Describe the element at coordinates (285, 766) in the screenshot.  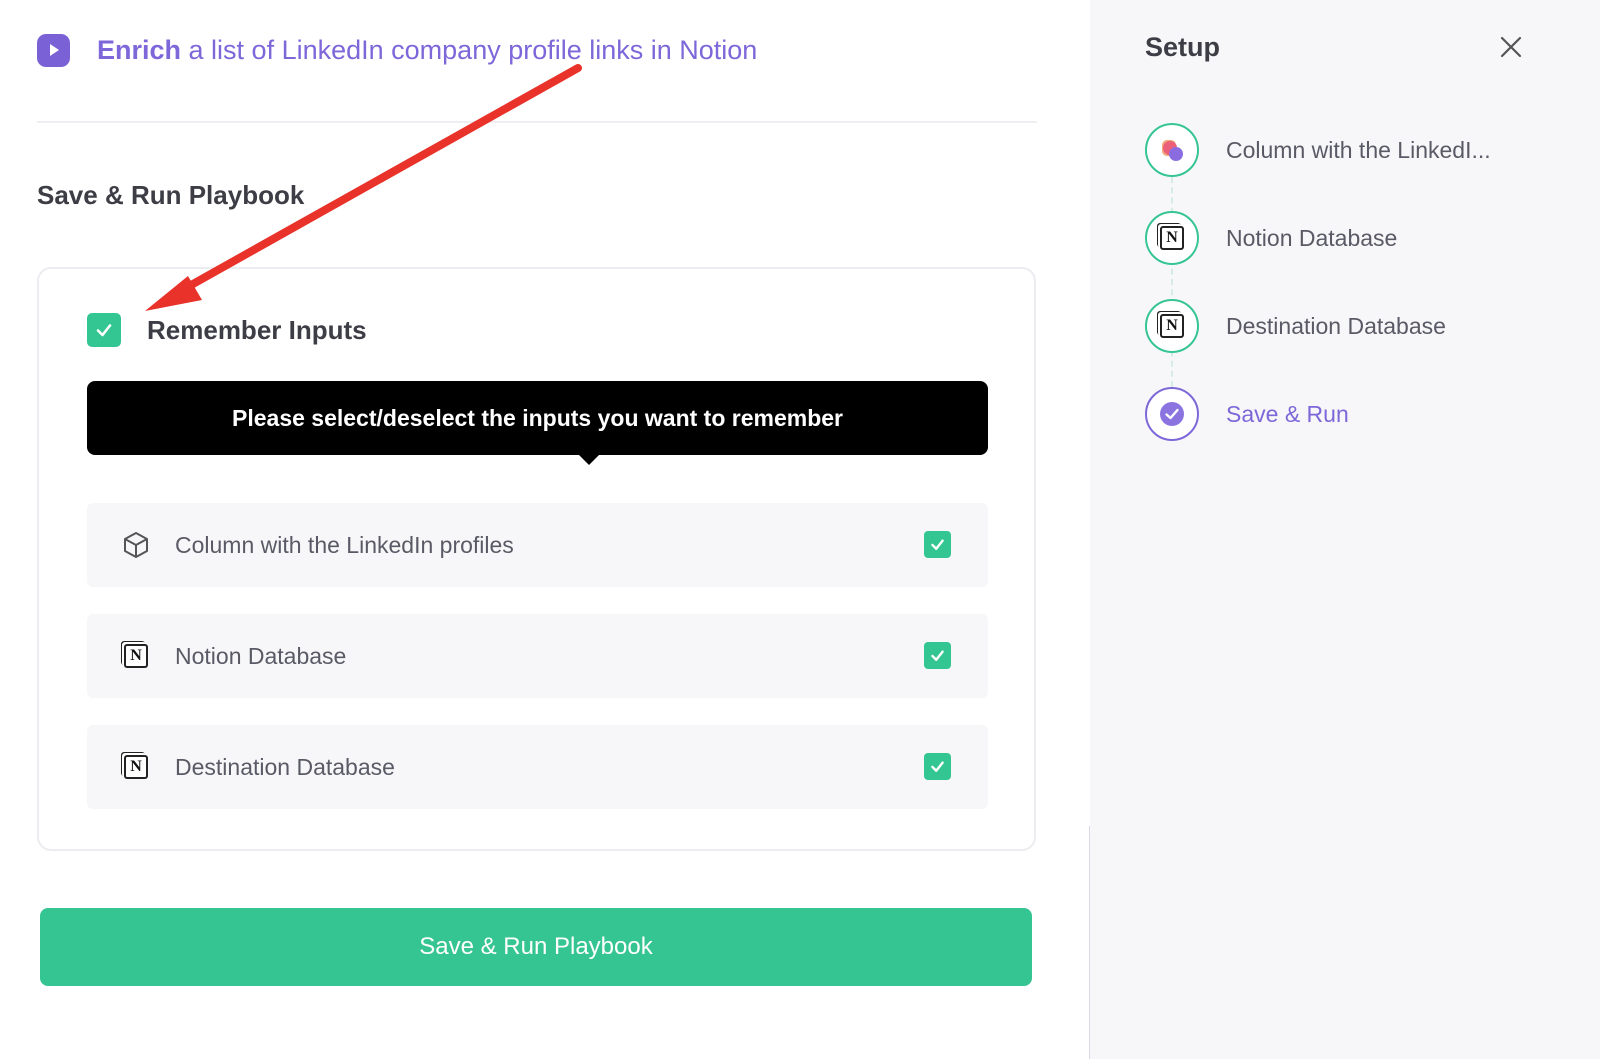
I see `input-item-label: Destination Database` at that location.